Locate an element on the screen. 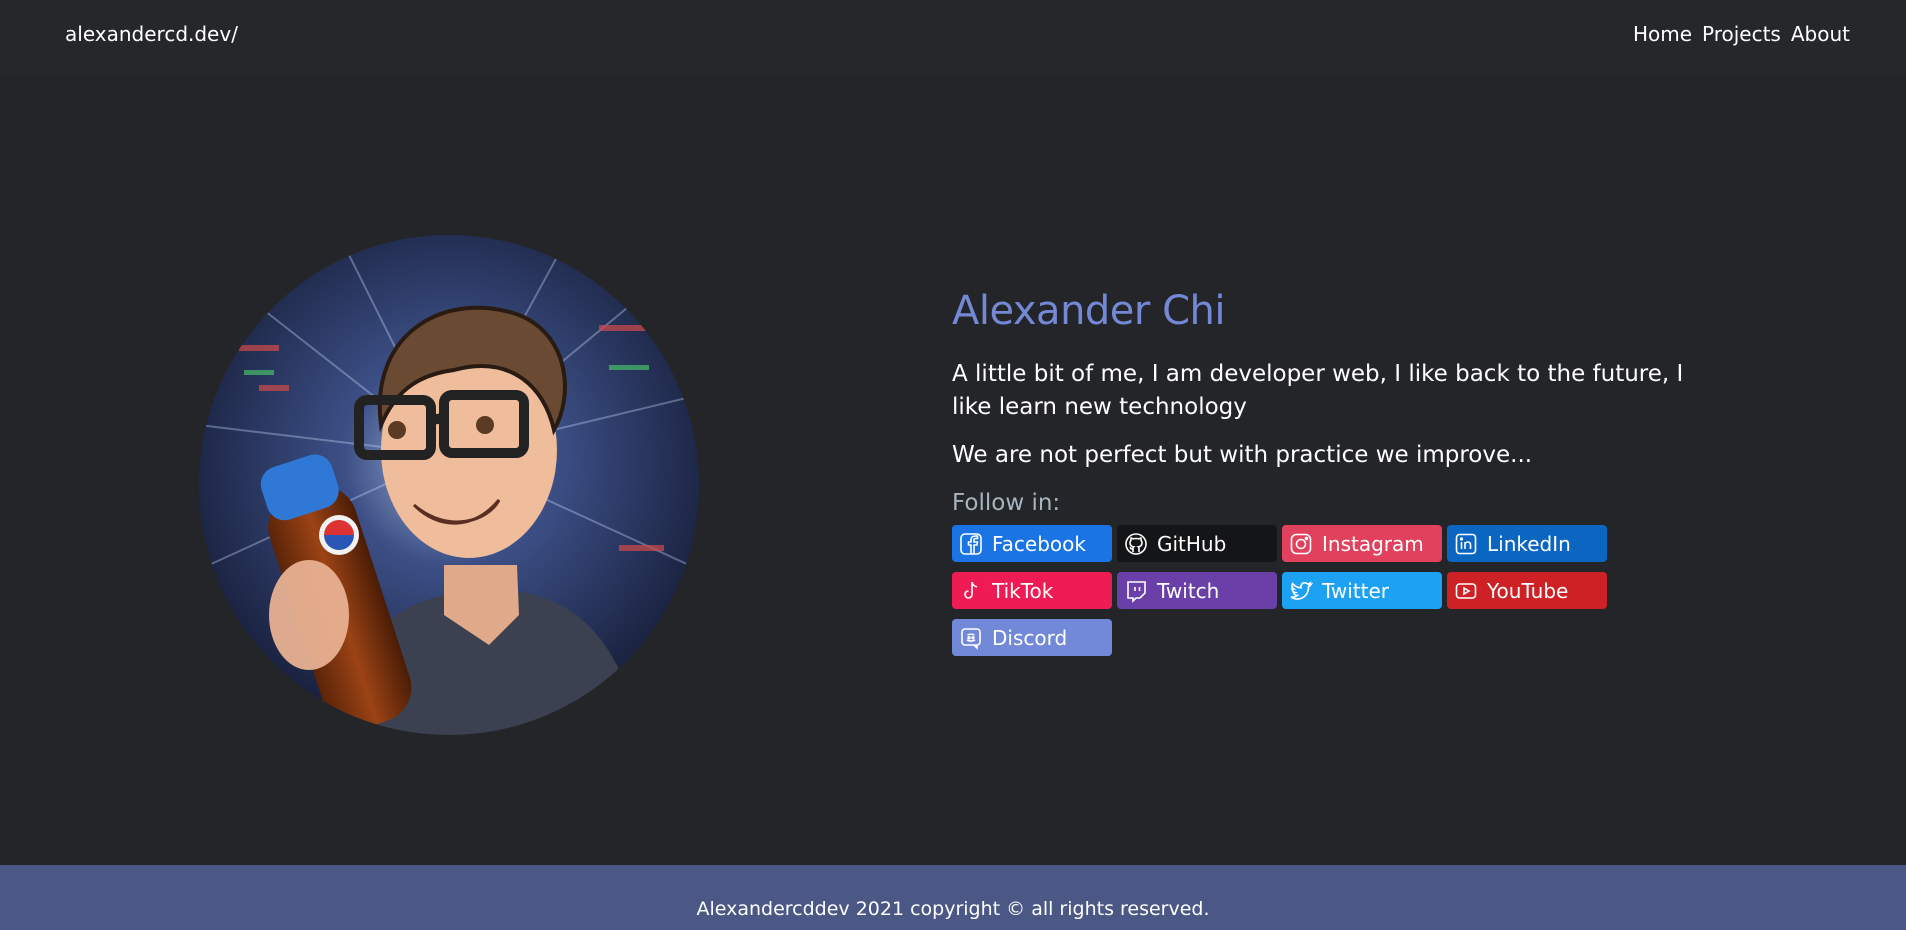 The height and width of the screenshot is (930, 1906). social-button-discord: Discord is located at coordinates (1032, 637).